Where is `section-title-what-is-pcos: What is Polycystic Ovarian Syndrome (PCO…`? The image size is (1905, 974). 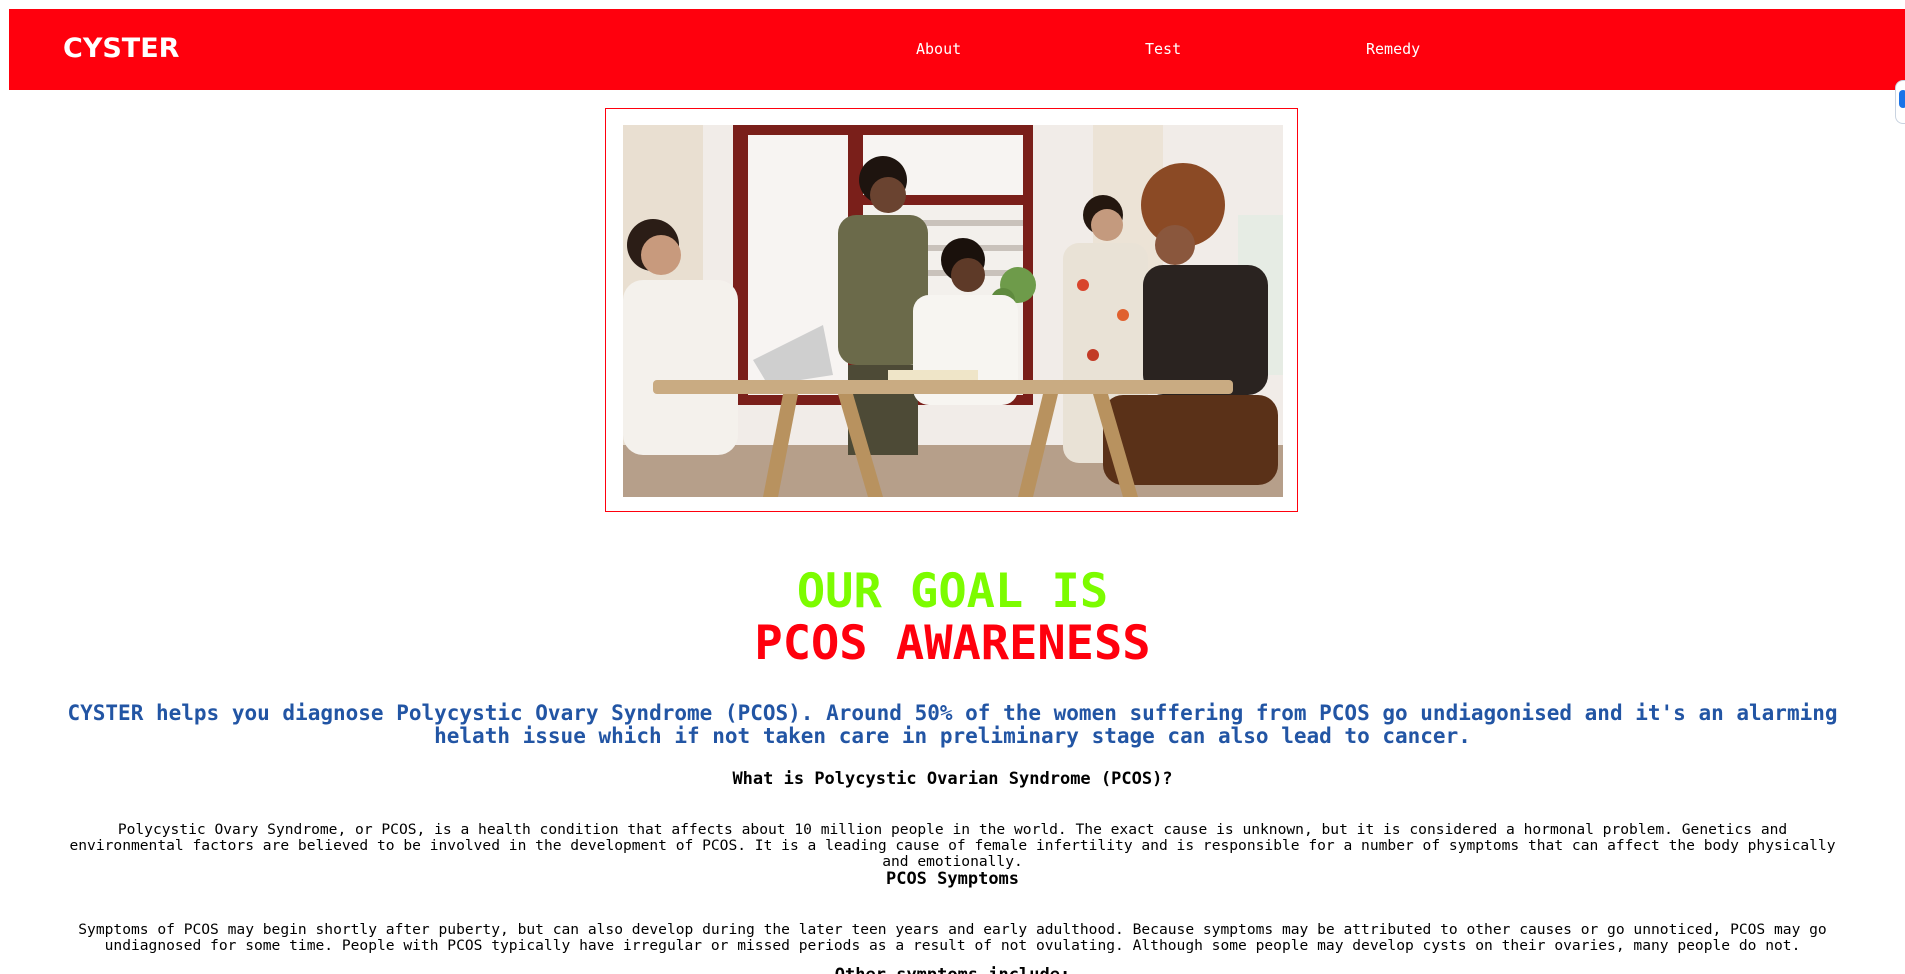 section-title-what-is-pcos: What is Polycystic Ovarian Syndrome (PCO… is located at coordinates (952, 779).